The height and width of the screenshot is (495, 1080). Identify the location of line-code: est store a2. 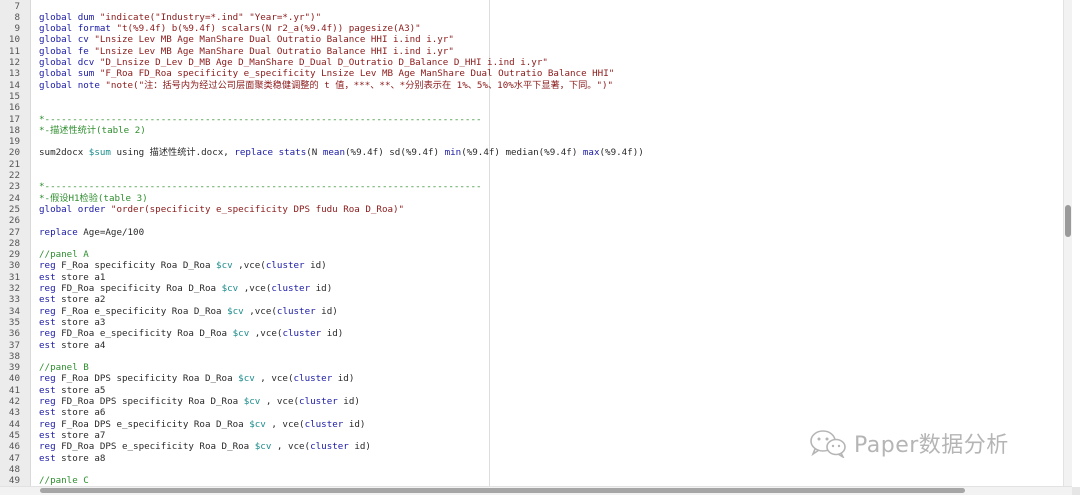
(72, 299).